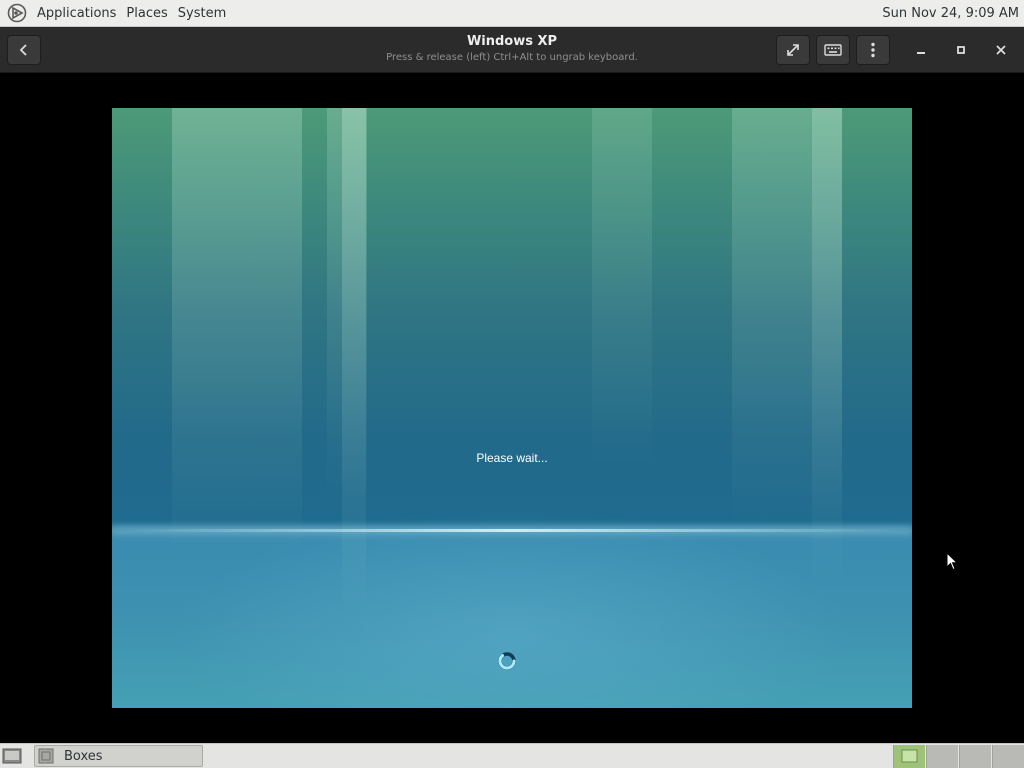 The width and height of the screenshot is (1024, 768). Describe the element at coordinates (921, 53) in the screenshot. I see `minimize-icon` at that location.